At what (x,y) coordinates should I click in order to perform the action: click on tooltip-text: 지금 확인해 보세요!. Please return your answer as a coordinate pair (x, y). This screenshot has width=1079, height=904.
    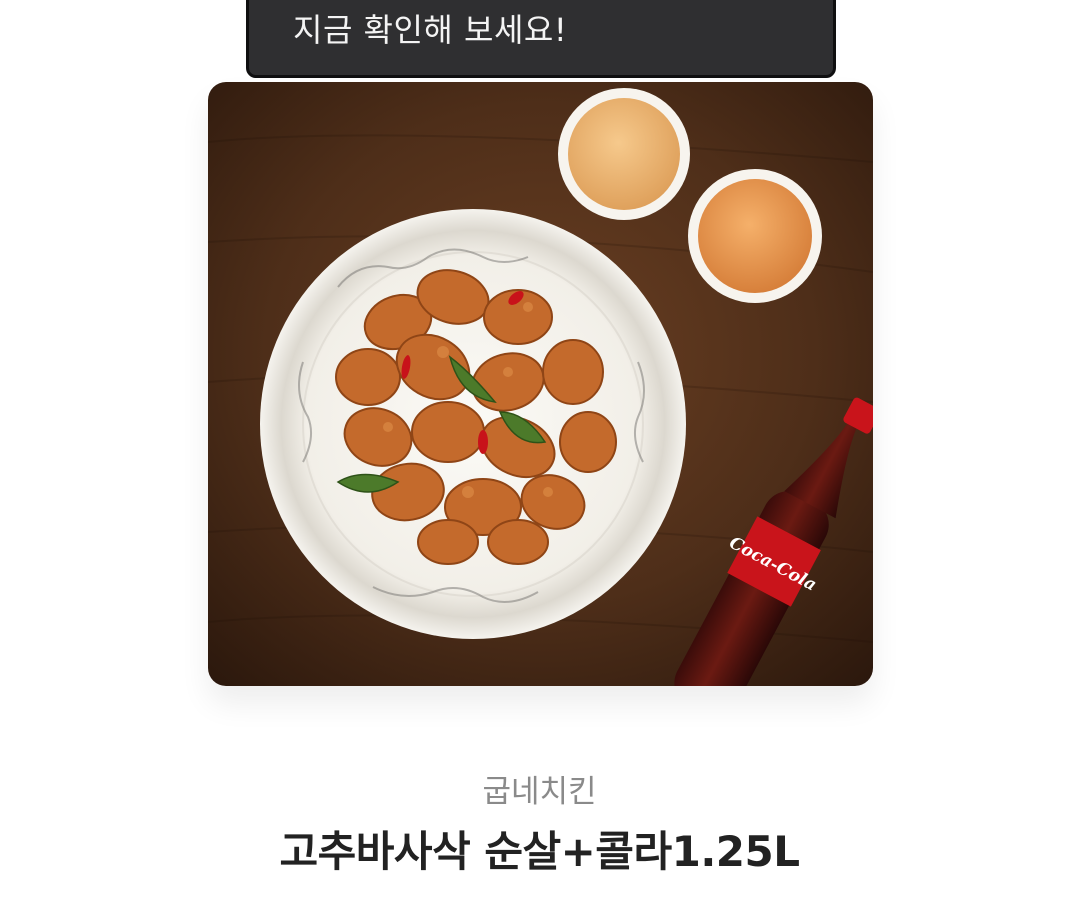
    Looking at the image, I should click on (430, 30).